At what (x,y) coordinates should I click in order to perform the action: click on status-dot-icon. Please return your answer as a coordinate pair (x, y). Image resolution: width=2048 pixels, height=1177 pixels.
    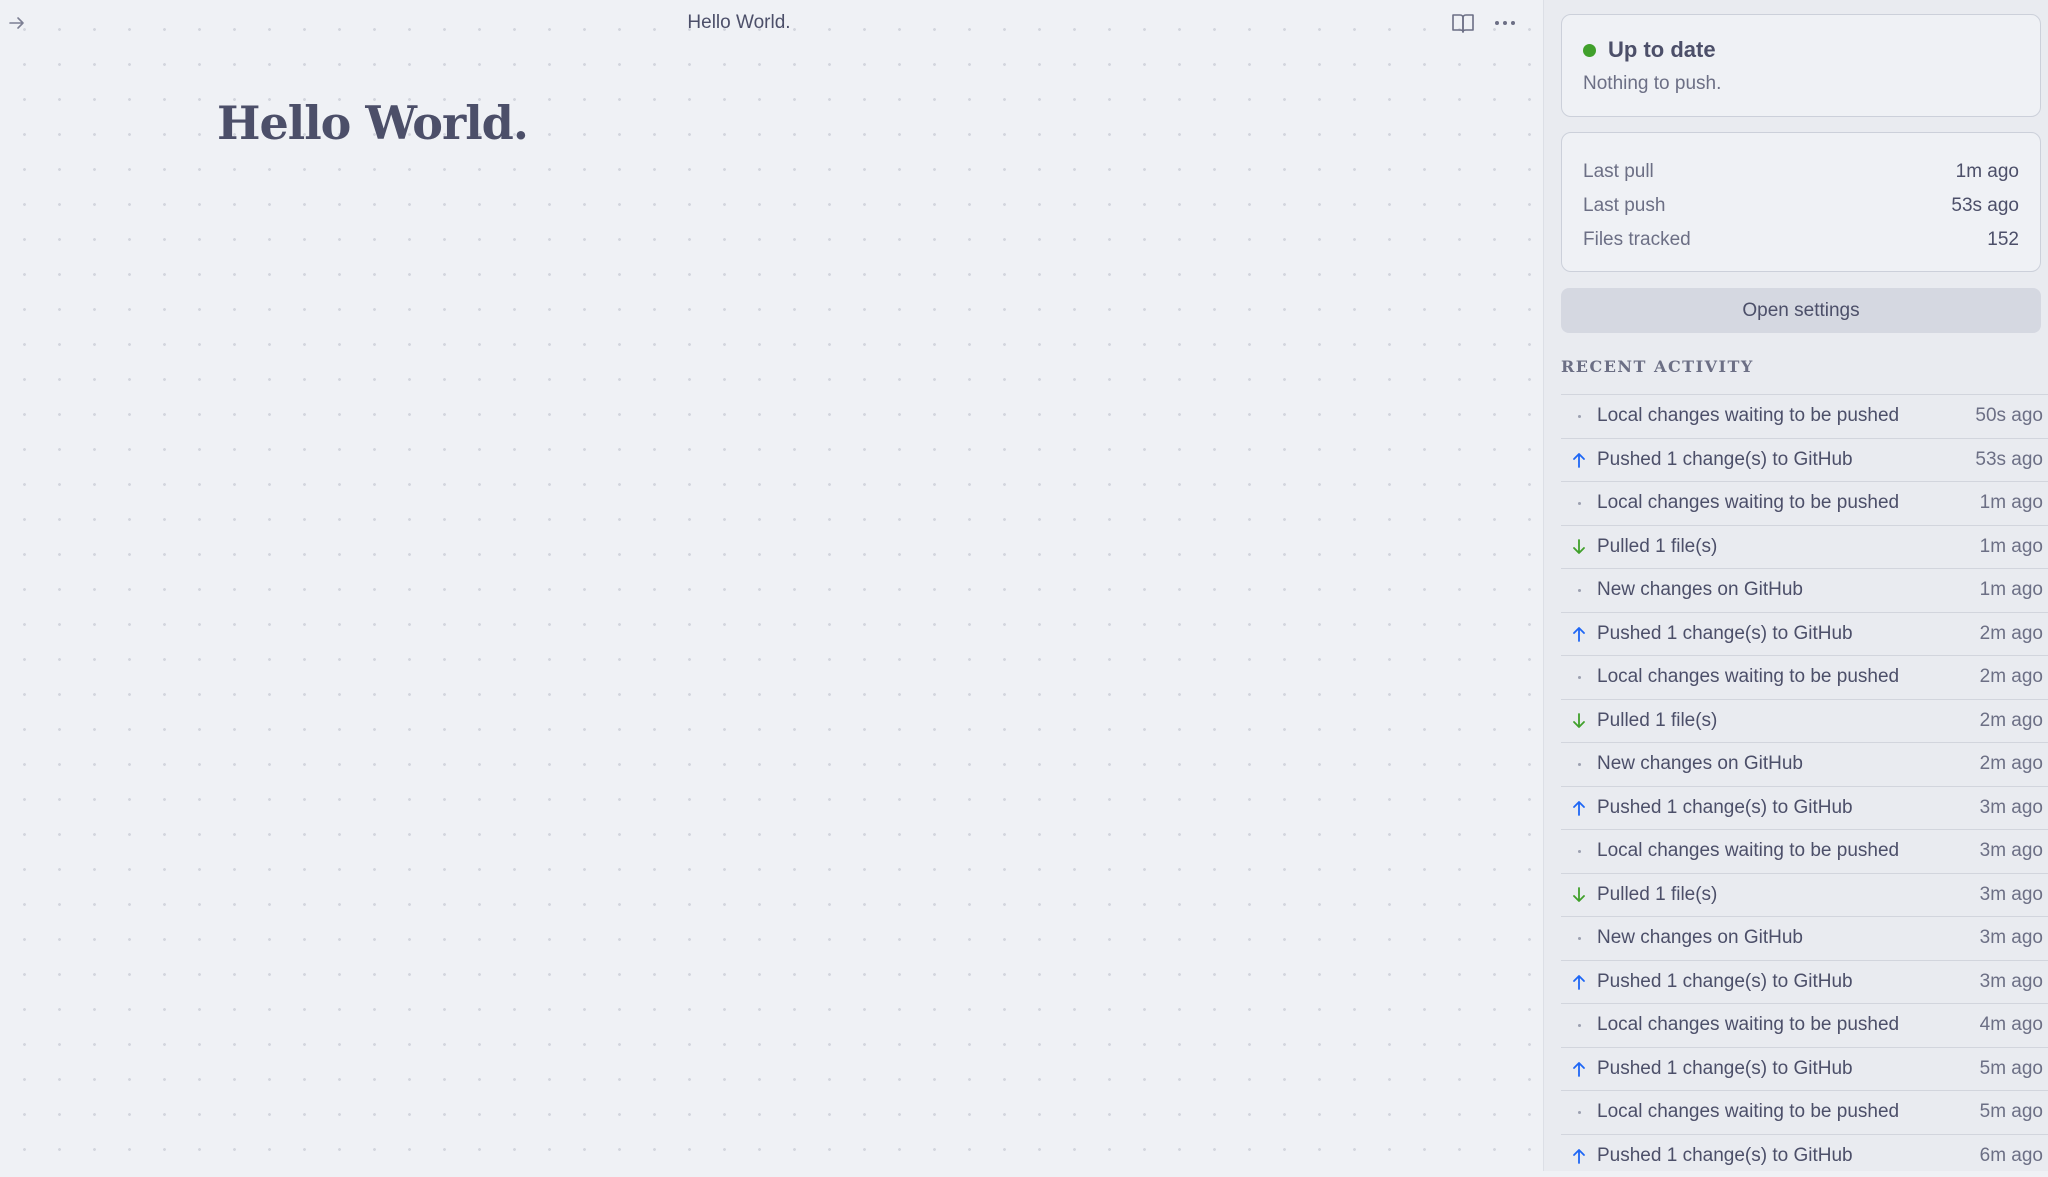
    Looking at the image, I should click on (1589, 50).